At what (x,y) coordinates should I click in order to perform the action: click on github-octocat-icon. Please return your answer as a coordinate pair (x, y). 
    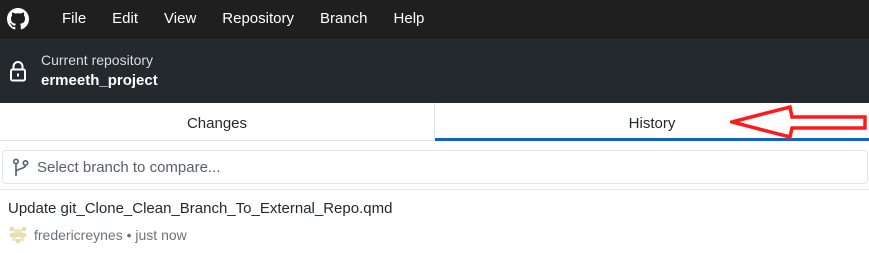
    Looking at the image, I should click on (18, 18).